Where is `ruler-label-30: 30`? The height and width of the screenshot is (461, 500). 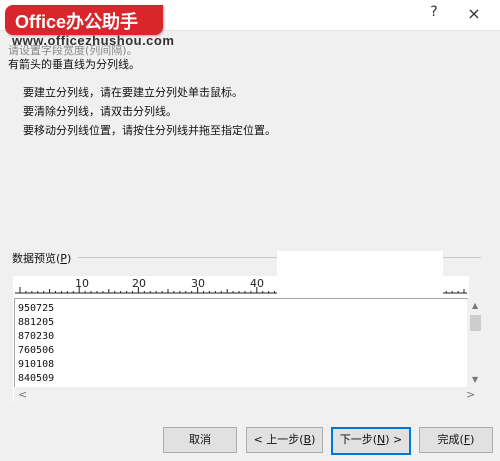
ruler-label-30: 30 is located at coordinates (198, 283).